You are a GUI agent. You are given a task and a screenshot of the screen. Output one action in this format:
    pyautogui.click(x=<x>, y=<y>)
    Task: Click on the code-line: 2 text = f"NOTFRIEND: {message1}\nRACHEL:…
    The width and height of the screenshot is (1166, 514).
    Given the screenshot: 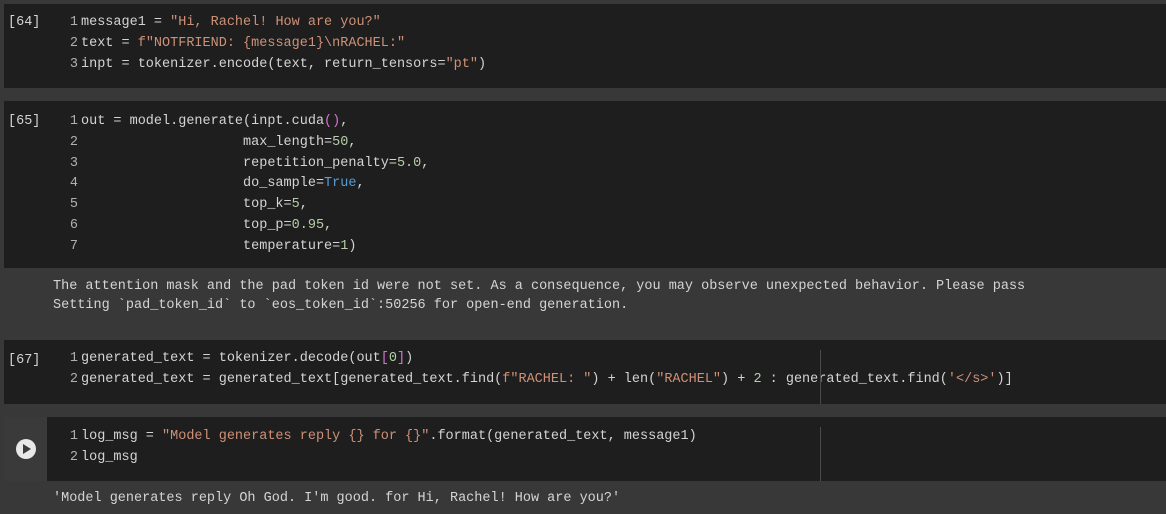 What is the action you would take?
    pyautogui.click(x=274, y=44)
    